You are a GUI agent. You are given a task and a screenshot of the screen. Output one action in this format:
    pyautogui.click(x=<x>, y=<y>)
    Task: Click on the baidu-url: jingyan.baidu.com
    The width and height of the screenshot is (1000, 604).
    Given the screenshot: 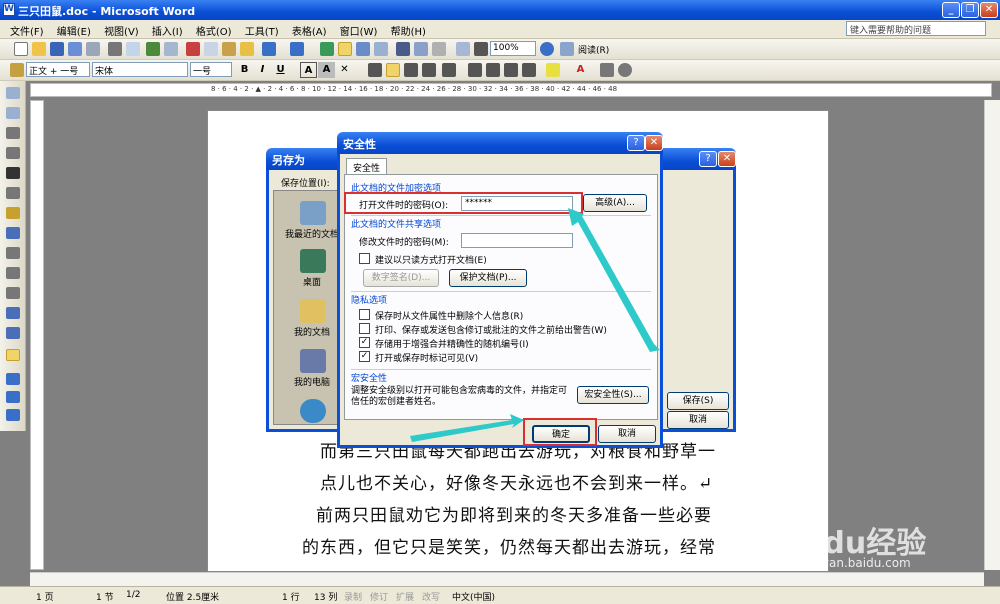 What is the action you would take?
    pyautogui.click(x=855, y=563)
    